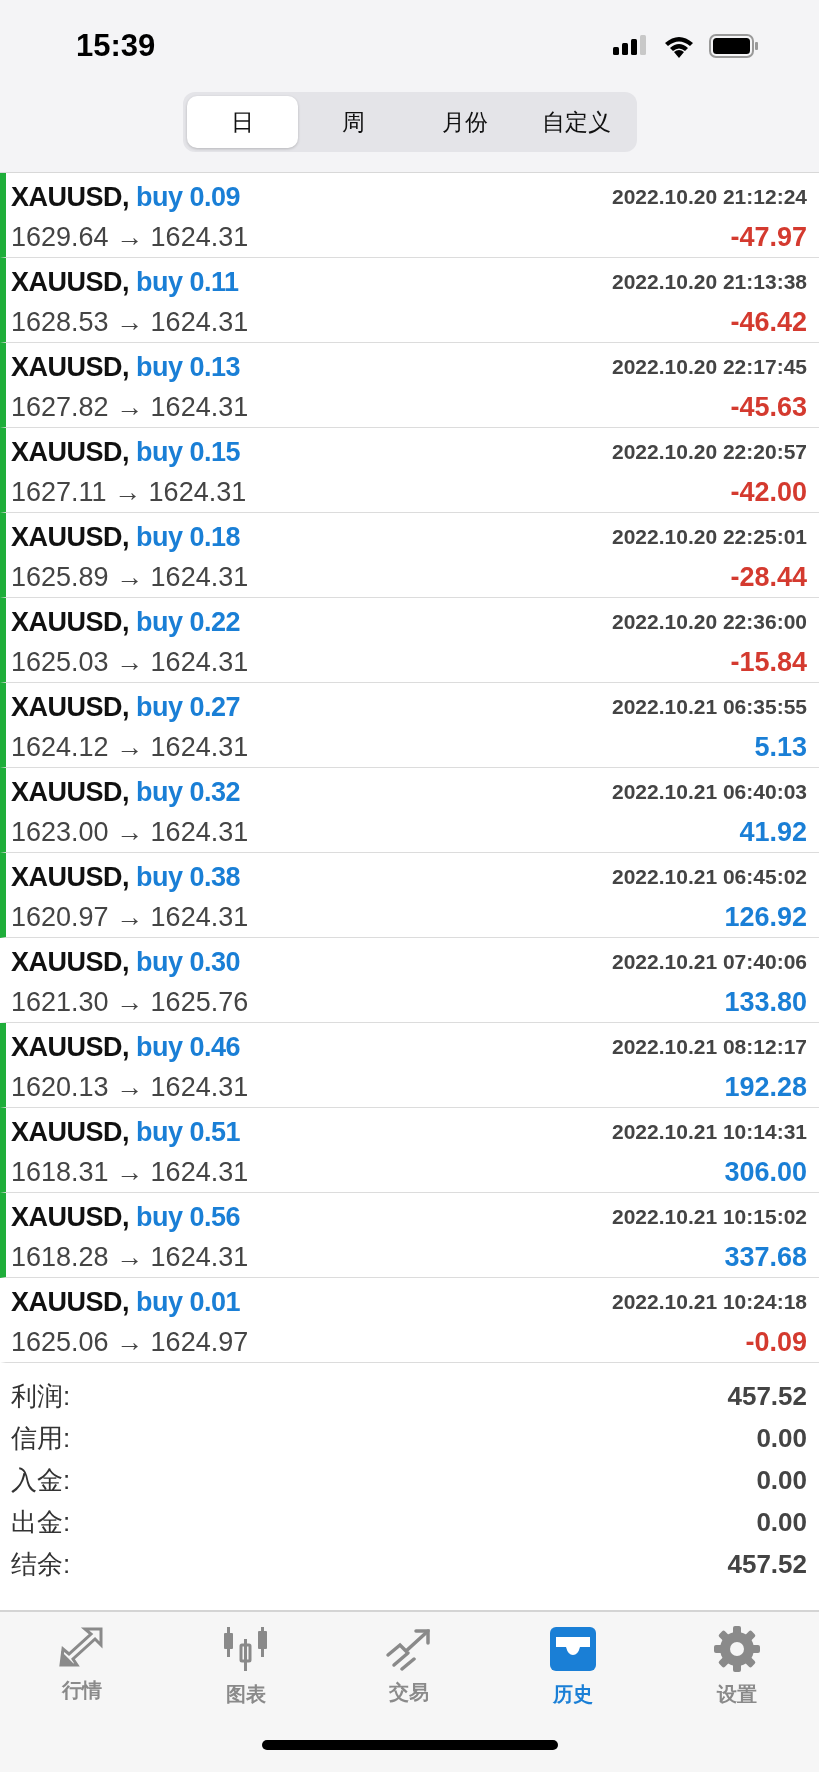  Describe the element at coordinates (709, 962) in the screenshot. I see `deal-time: 2022.10.21 07:40:06` at that location.